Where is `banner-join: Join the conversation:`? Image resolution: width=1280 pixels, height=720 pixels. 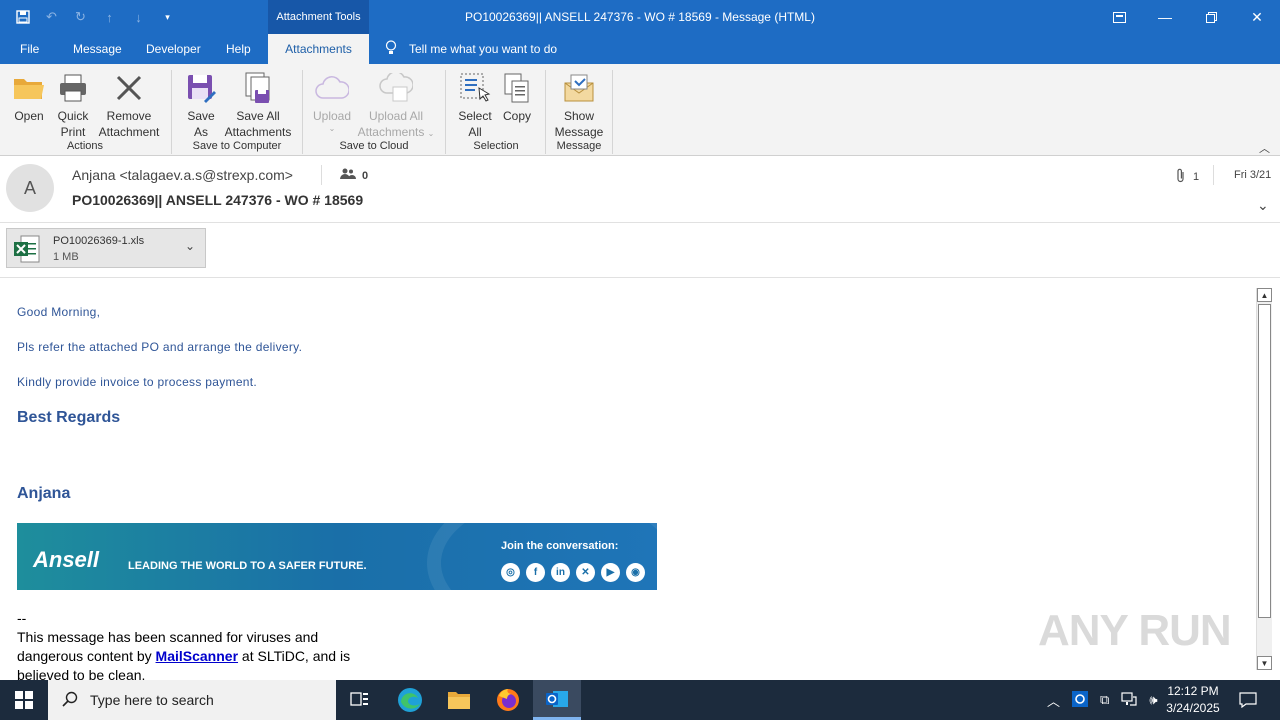 banner-join: Join the conversation: is located at coordinates (560, 546).